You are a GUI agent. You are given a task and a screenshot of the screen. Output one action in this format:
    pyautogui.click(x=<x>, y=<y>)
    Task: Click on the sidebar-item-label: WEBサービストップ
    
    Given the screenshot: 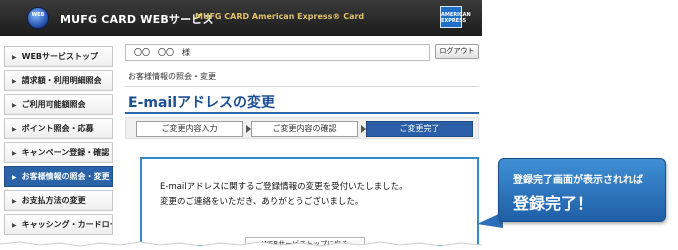 What is the action you would take?
    pyautogui.click(x=60, y=56)
    